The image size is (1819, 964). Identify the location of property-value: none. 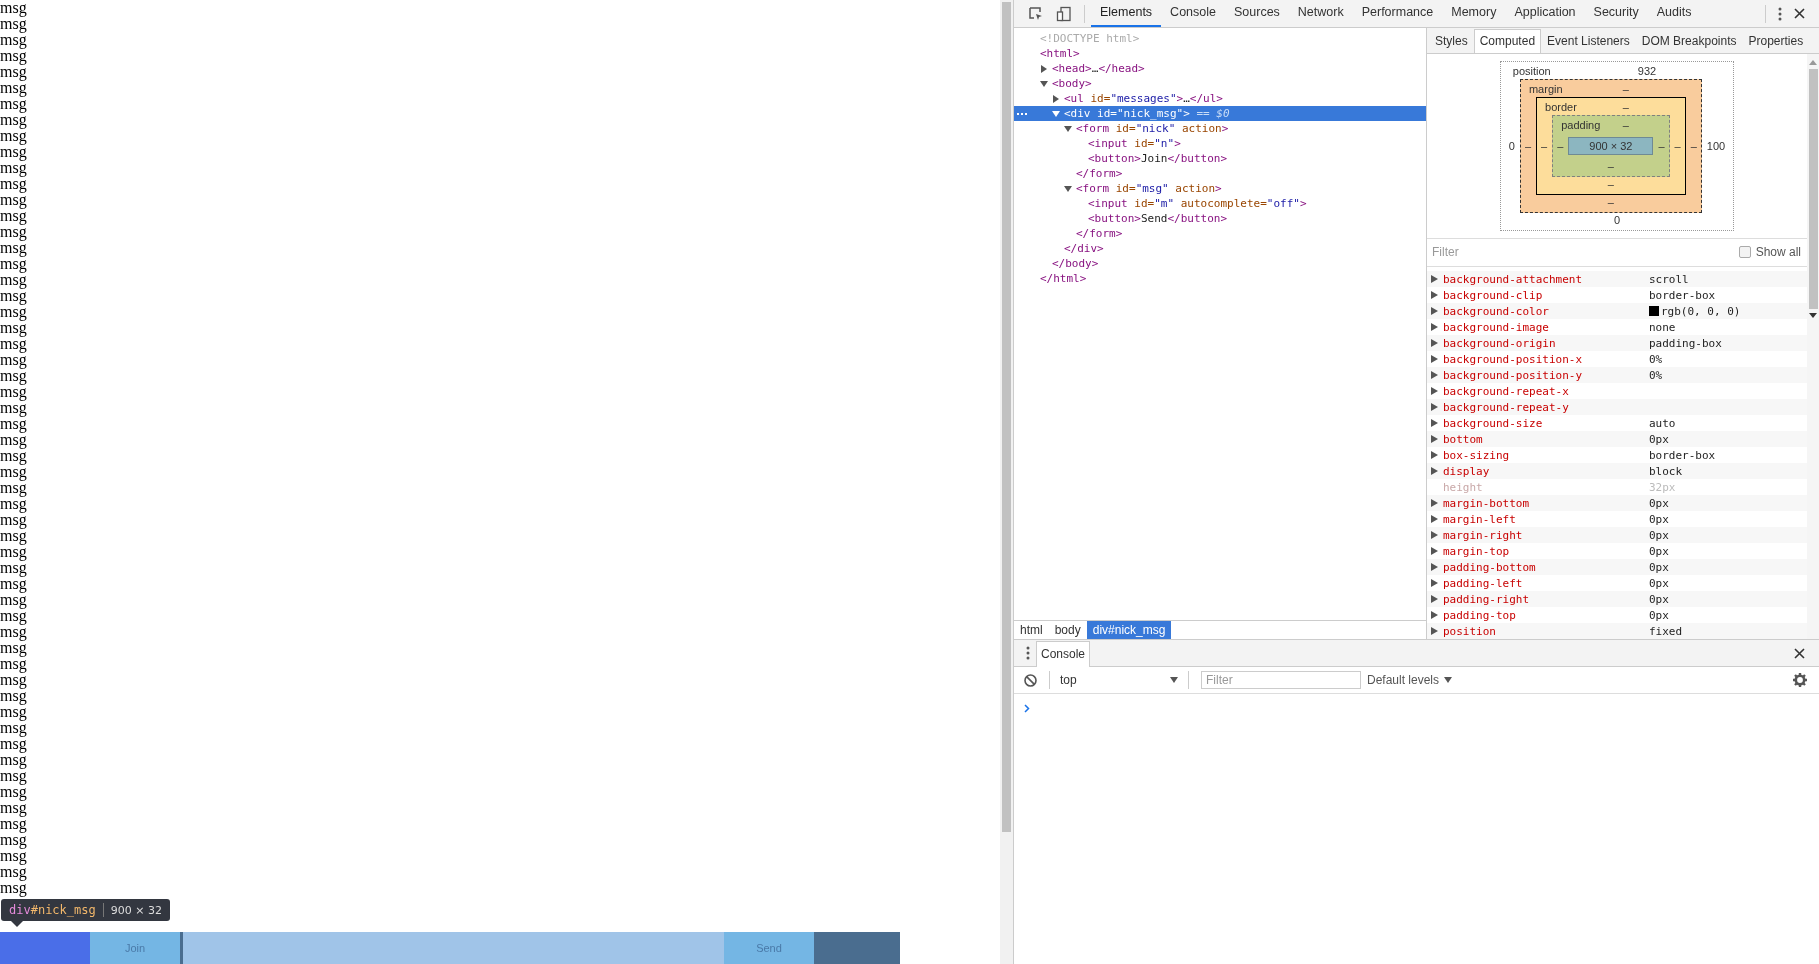
(1662, 327).